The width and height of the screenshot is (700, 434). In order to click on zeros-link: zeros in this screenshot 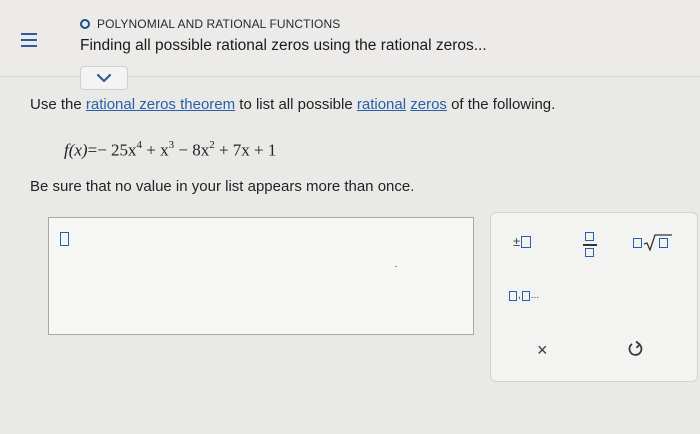, I will do `click(428, 104)`.